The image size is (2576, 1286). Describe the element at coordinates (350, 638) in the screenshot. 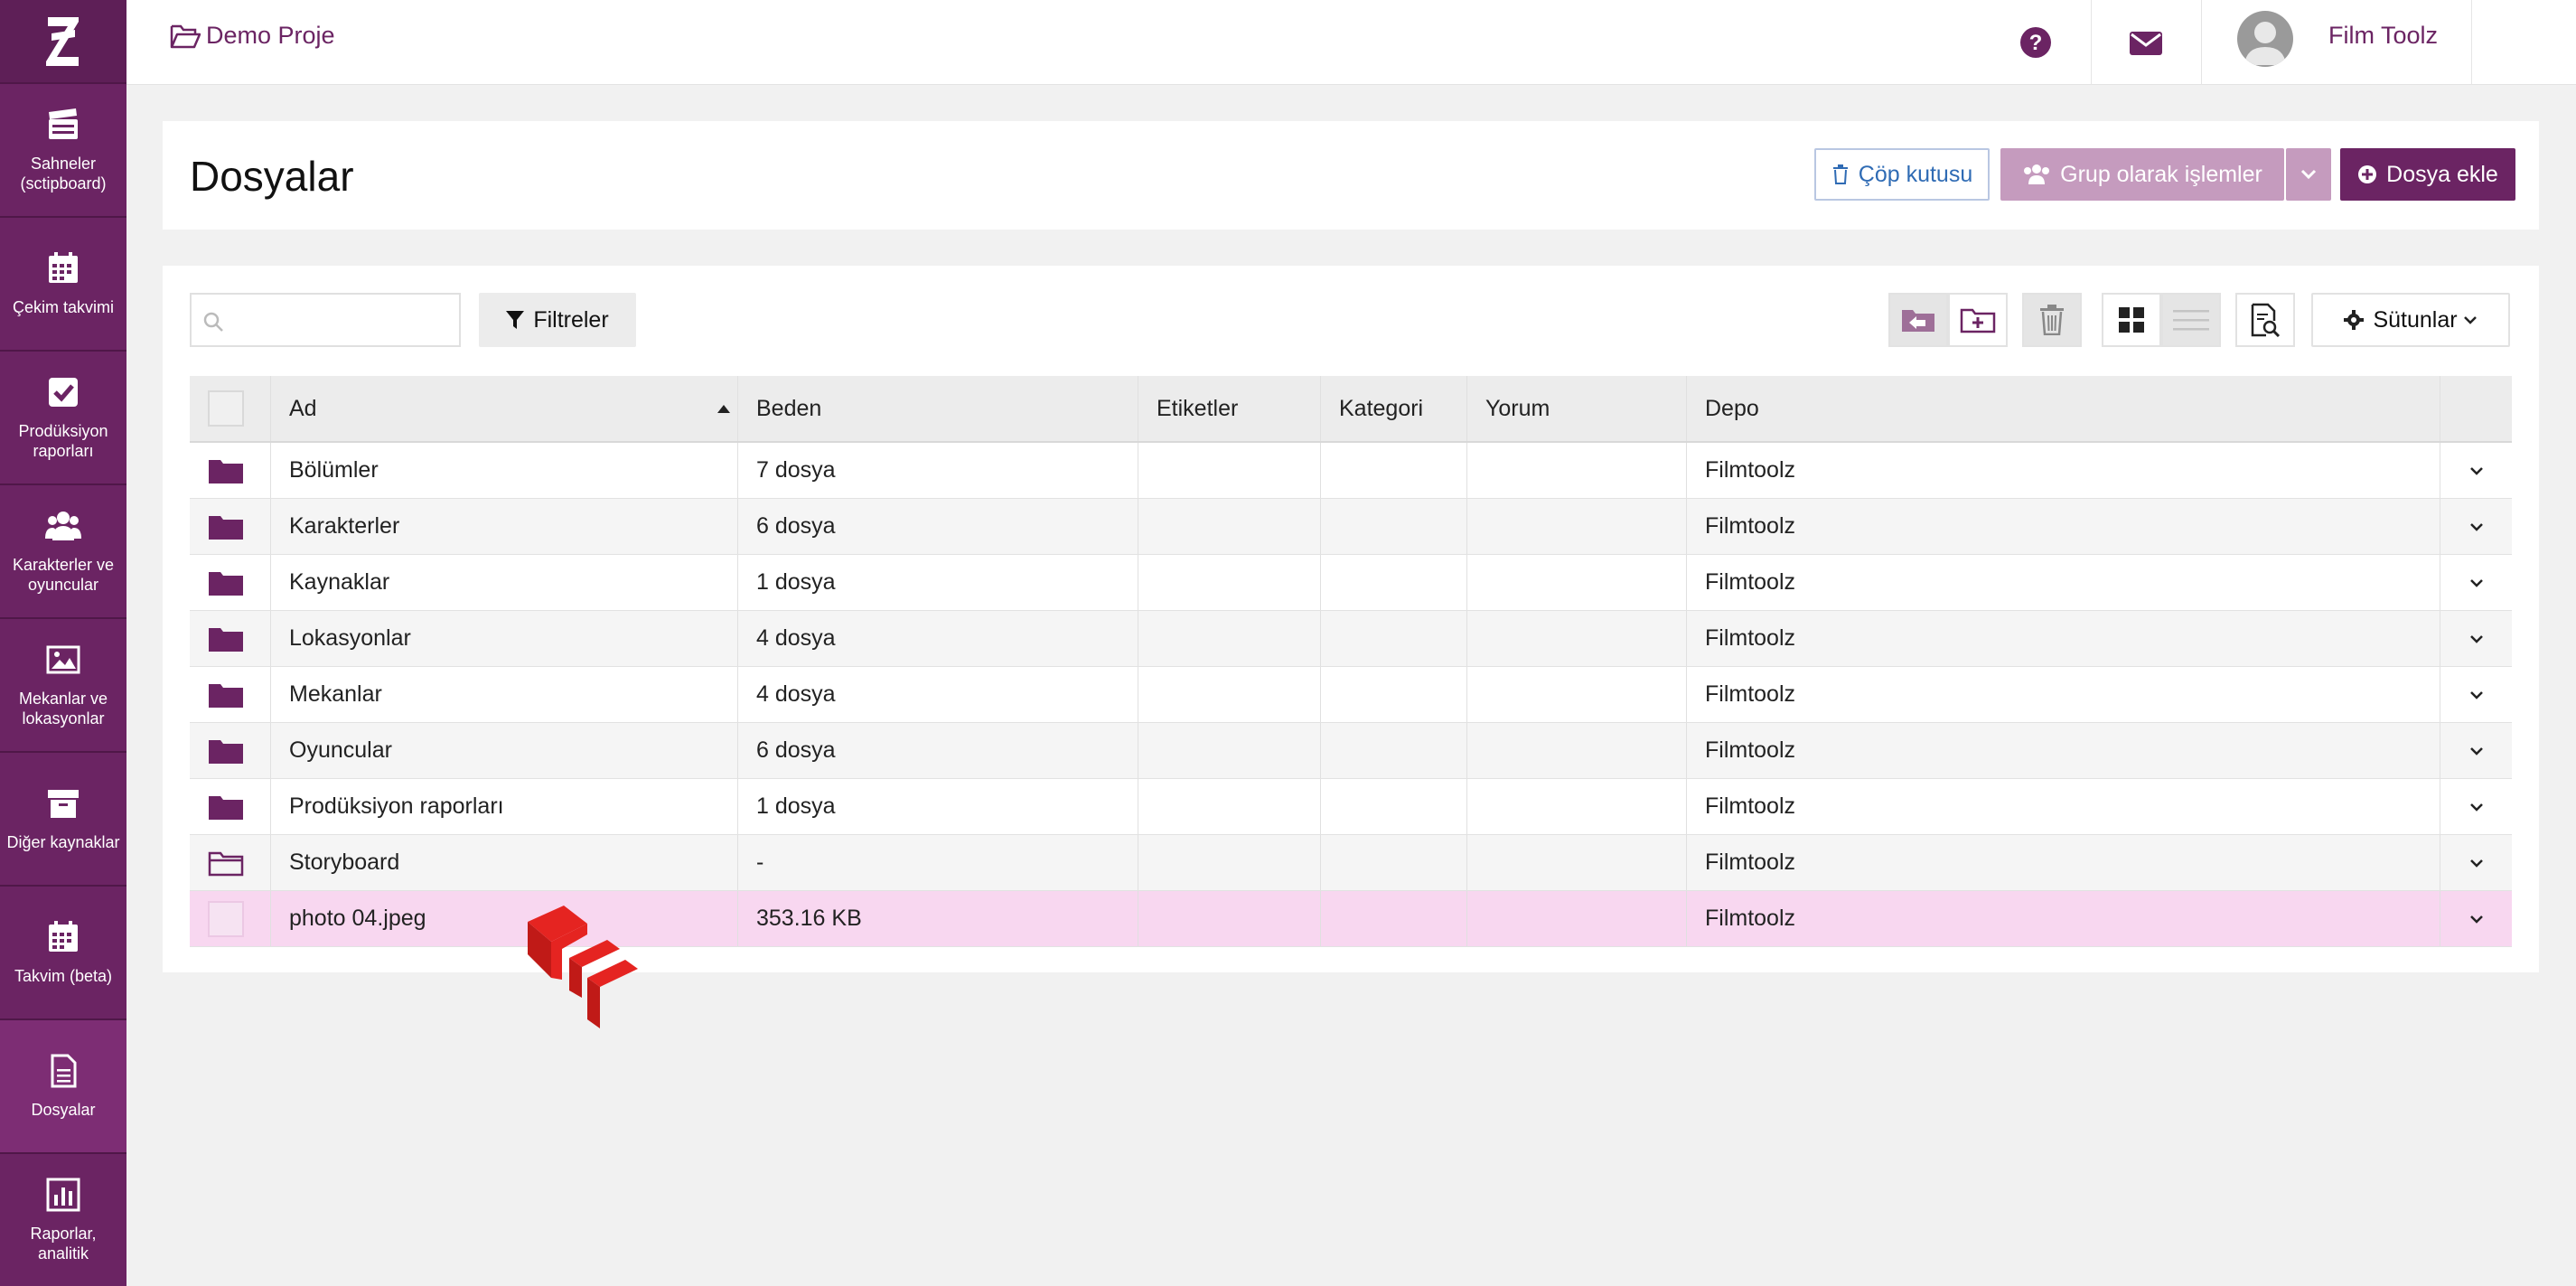

I see `file-name: Lokasyonlar` at that location.